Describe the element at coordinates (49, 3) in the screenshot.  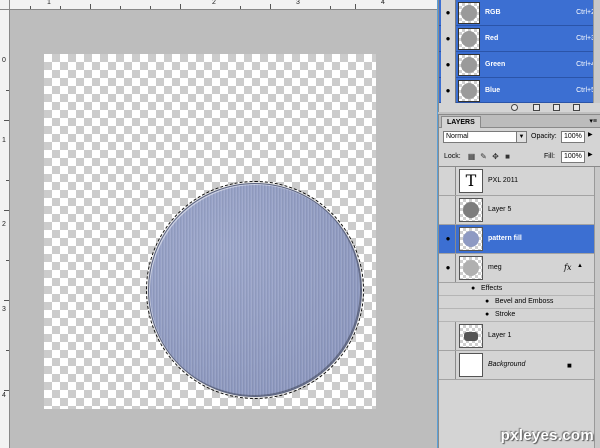
I see `ruler-label: 1` at that location.